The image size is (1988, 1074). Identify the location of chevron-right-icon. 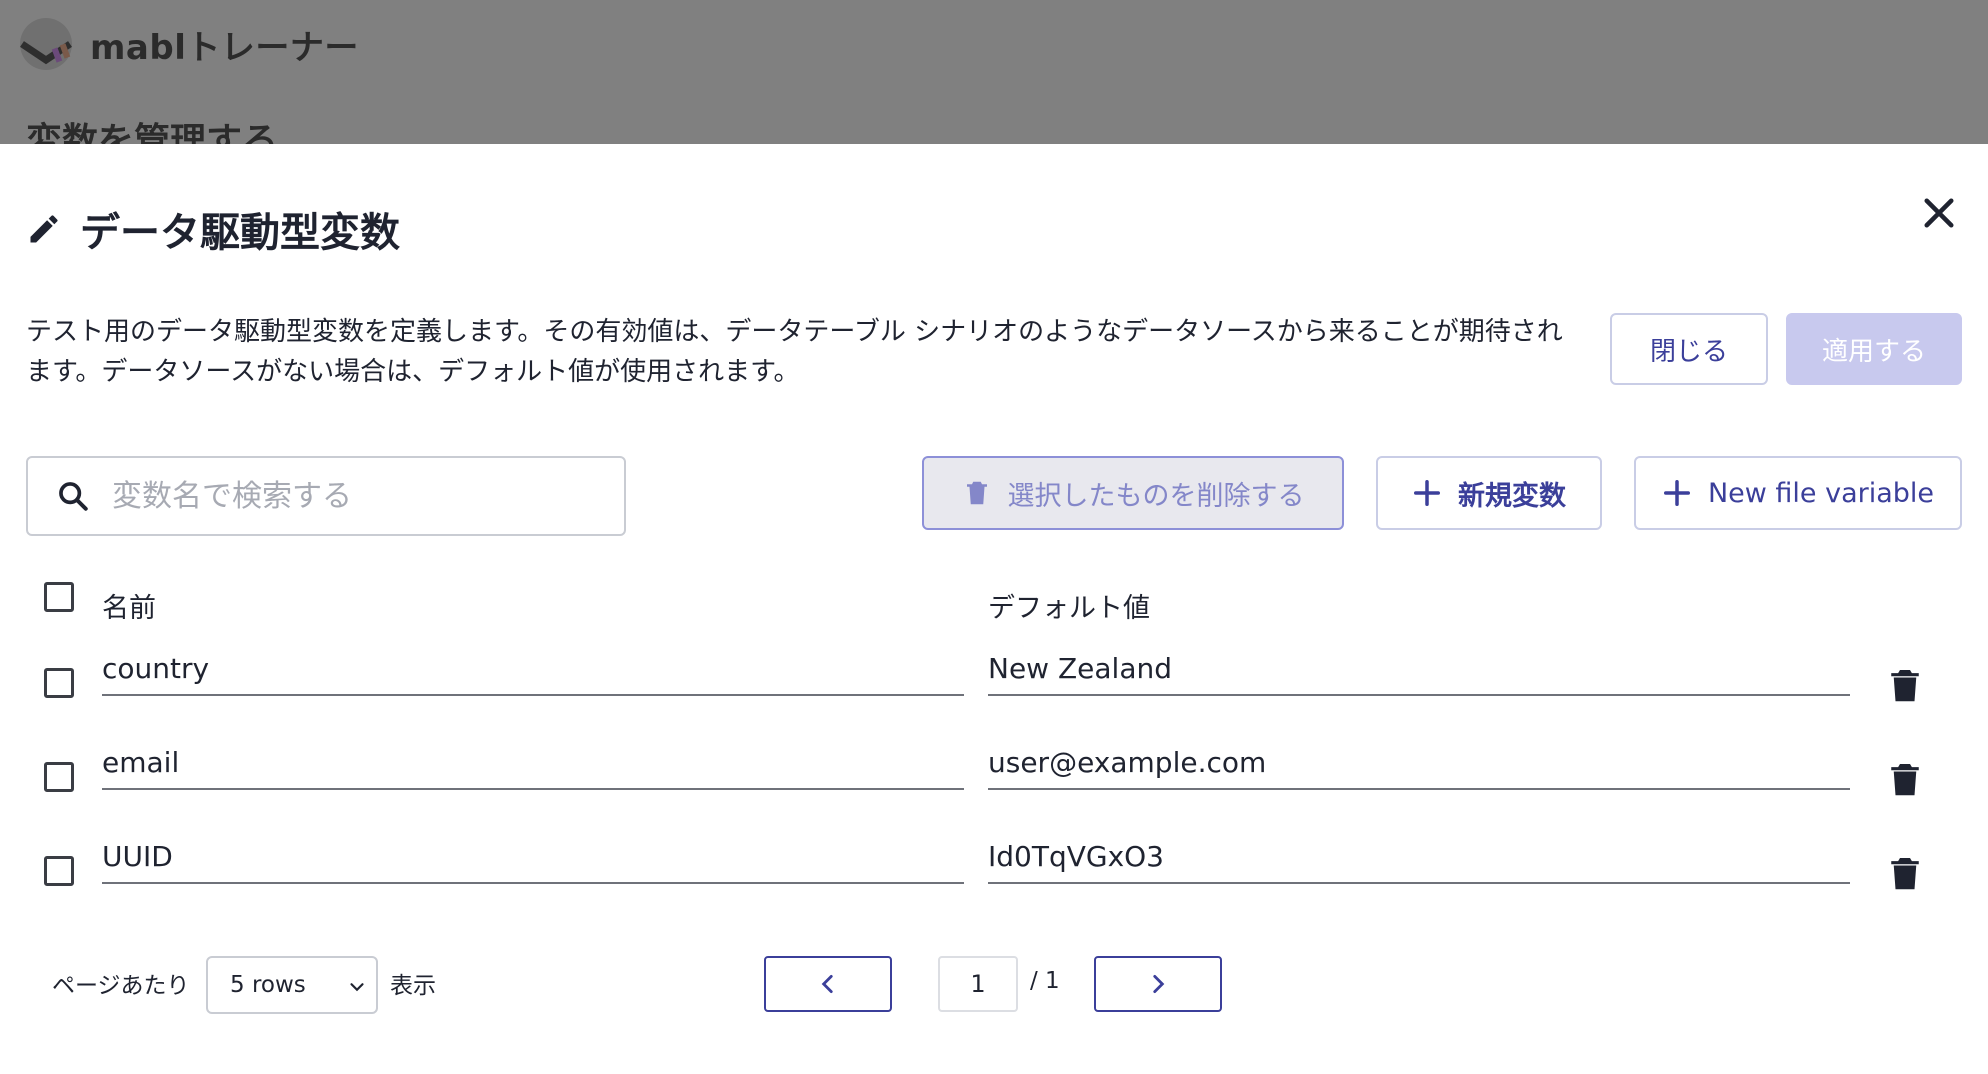
(1159, 984).